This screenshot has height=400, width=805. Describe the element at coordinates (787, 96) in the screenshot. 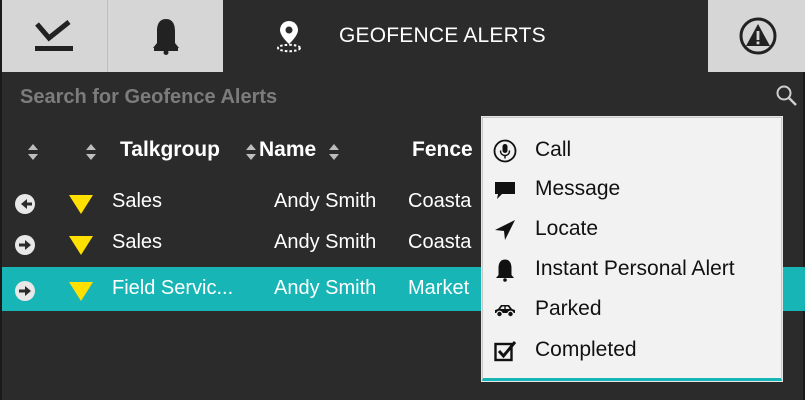

I see `search-icon` at that location.